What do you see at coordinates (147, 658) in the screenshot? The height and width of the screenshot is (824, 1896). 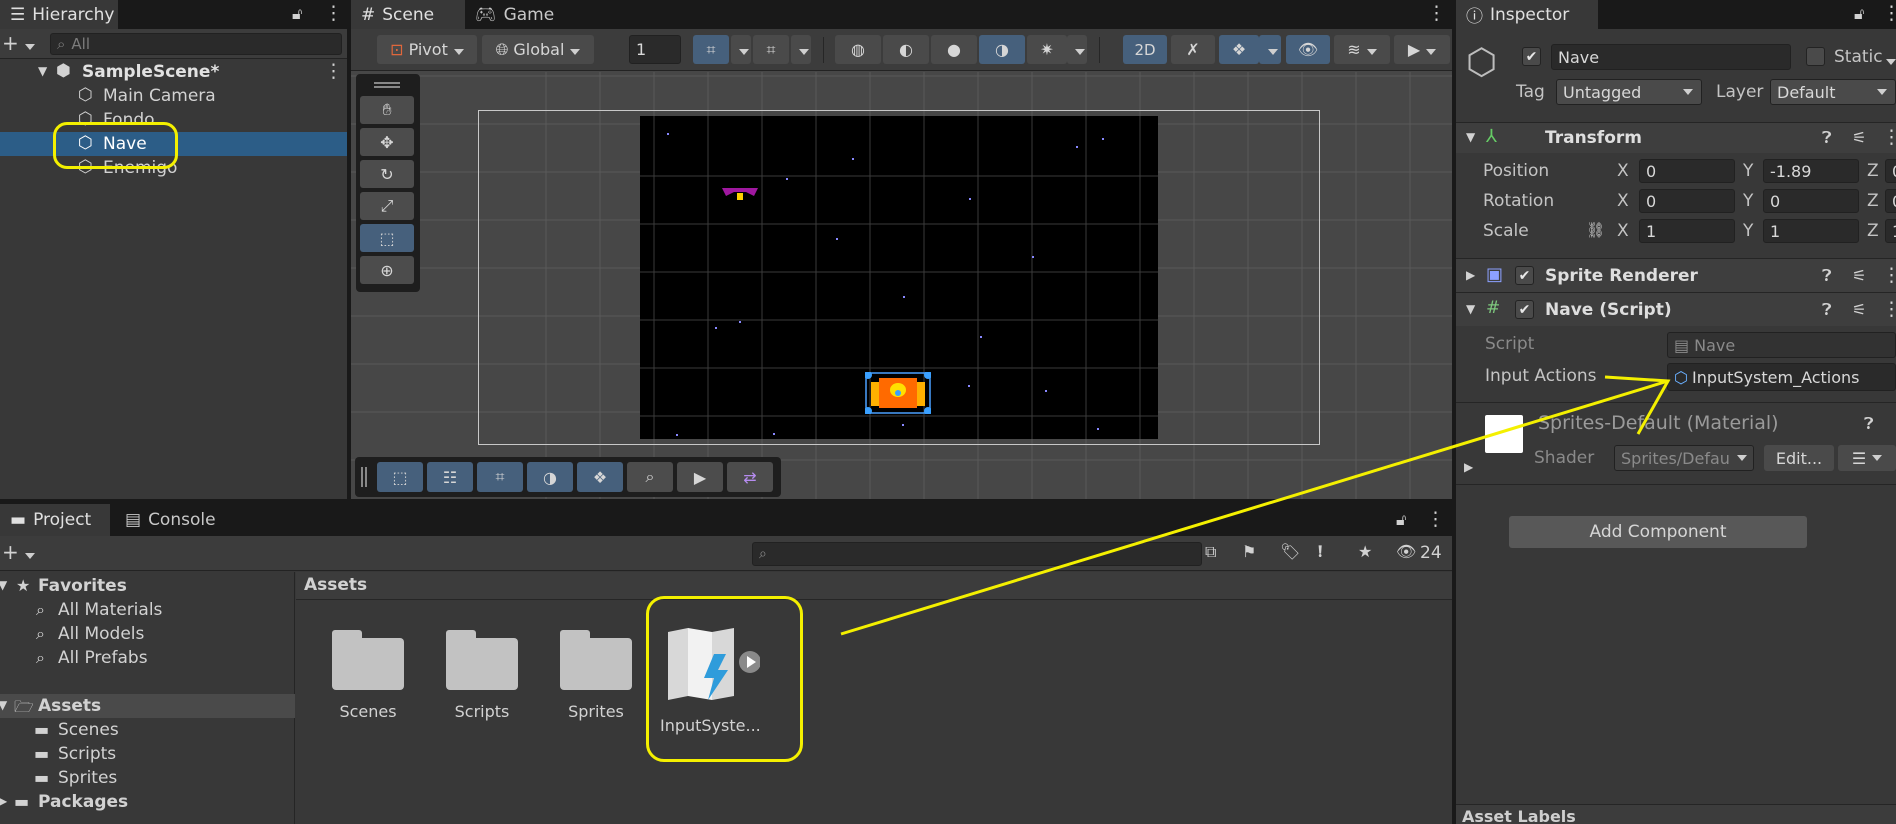 I see `favorites-item-all-prefabs: ⌕ All Prefabs` at bounding box center [147, 658].